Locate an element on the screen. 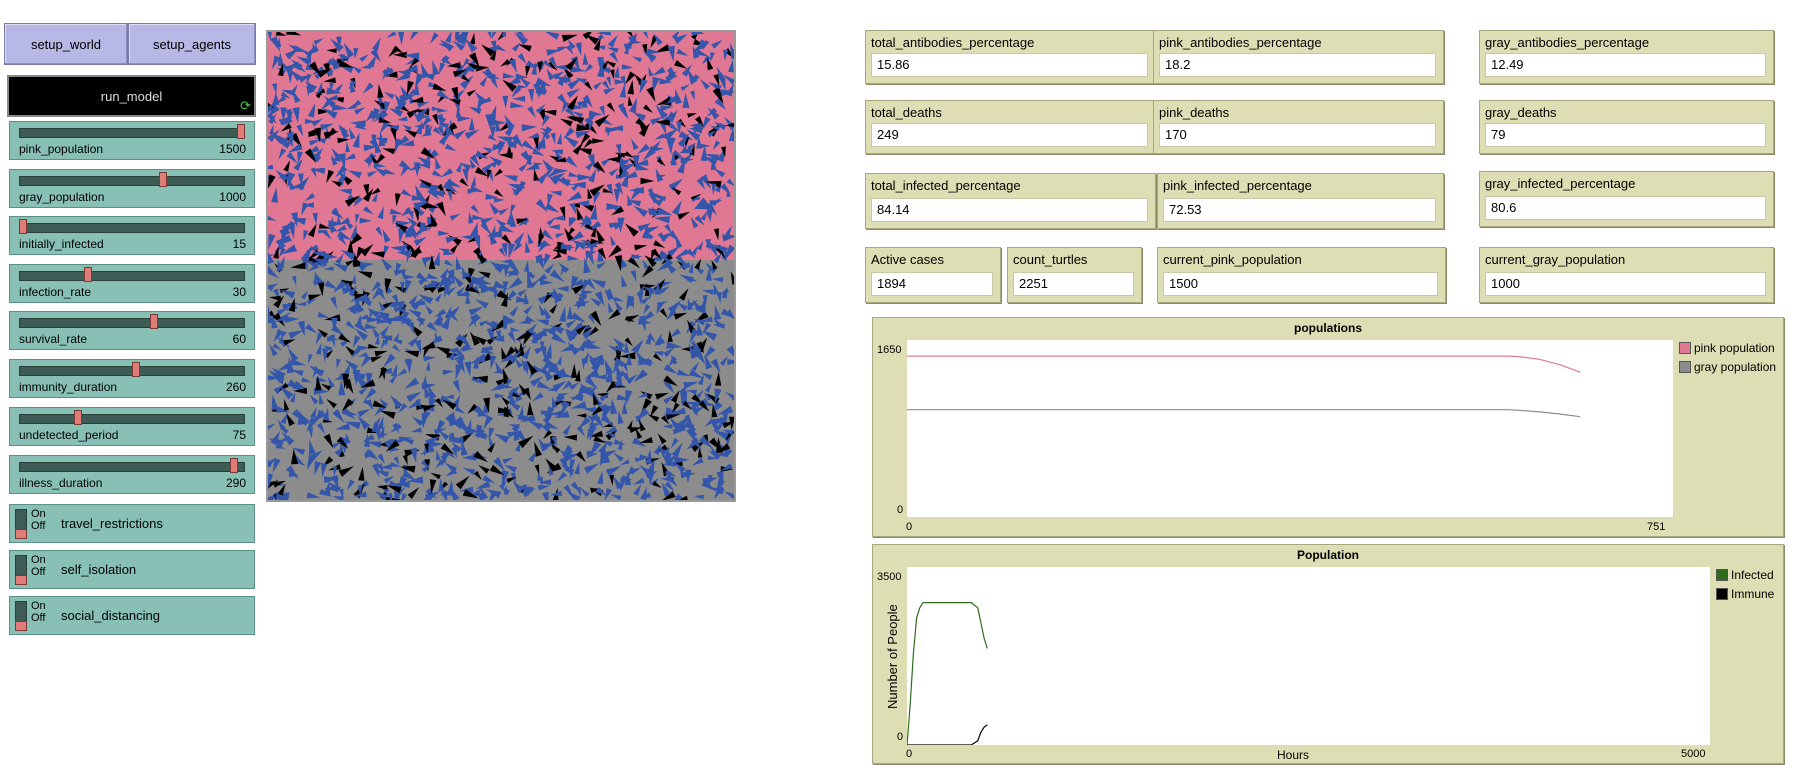  run-model-button: run_model ⟳ is located at coordinates (131, 96).